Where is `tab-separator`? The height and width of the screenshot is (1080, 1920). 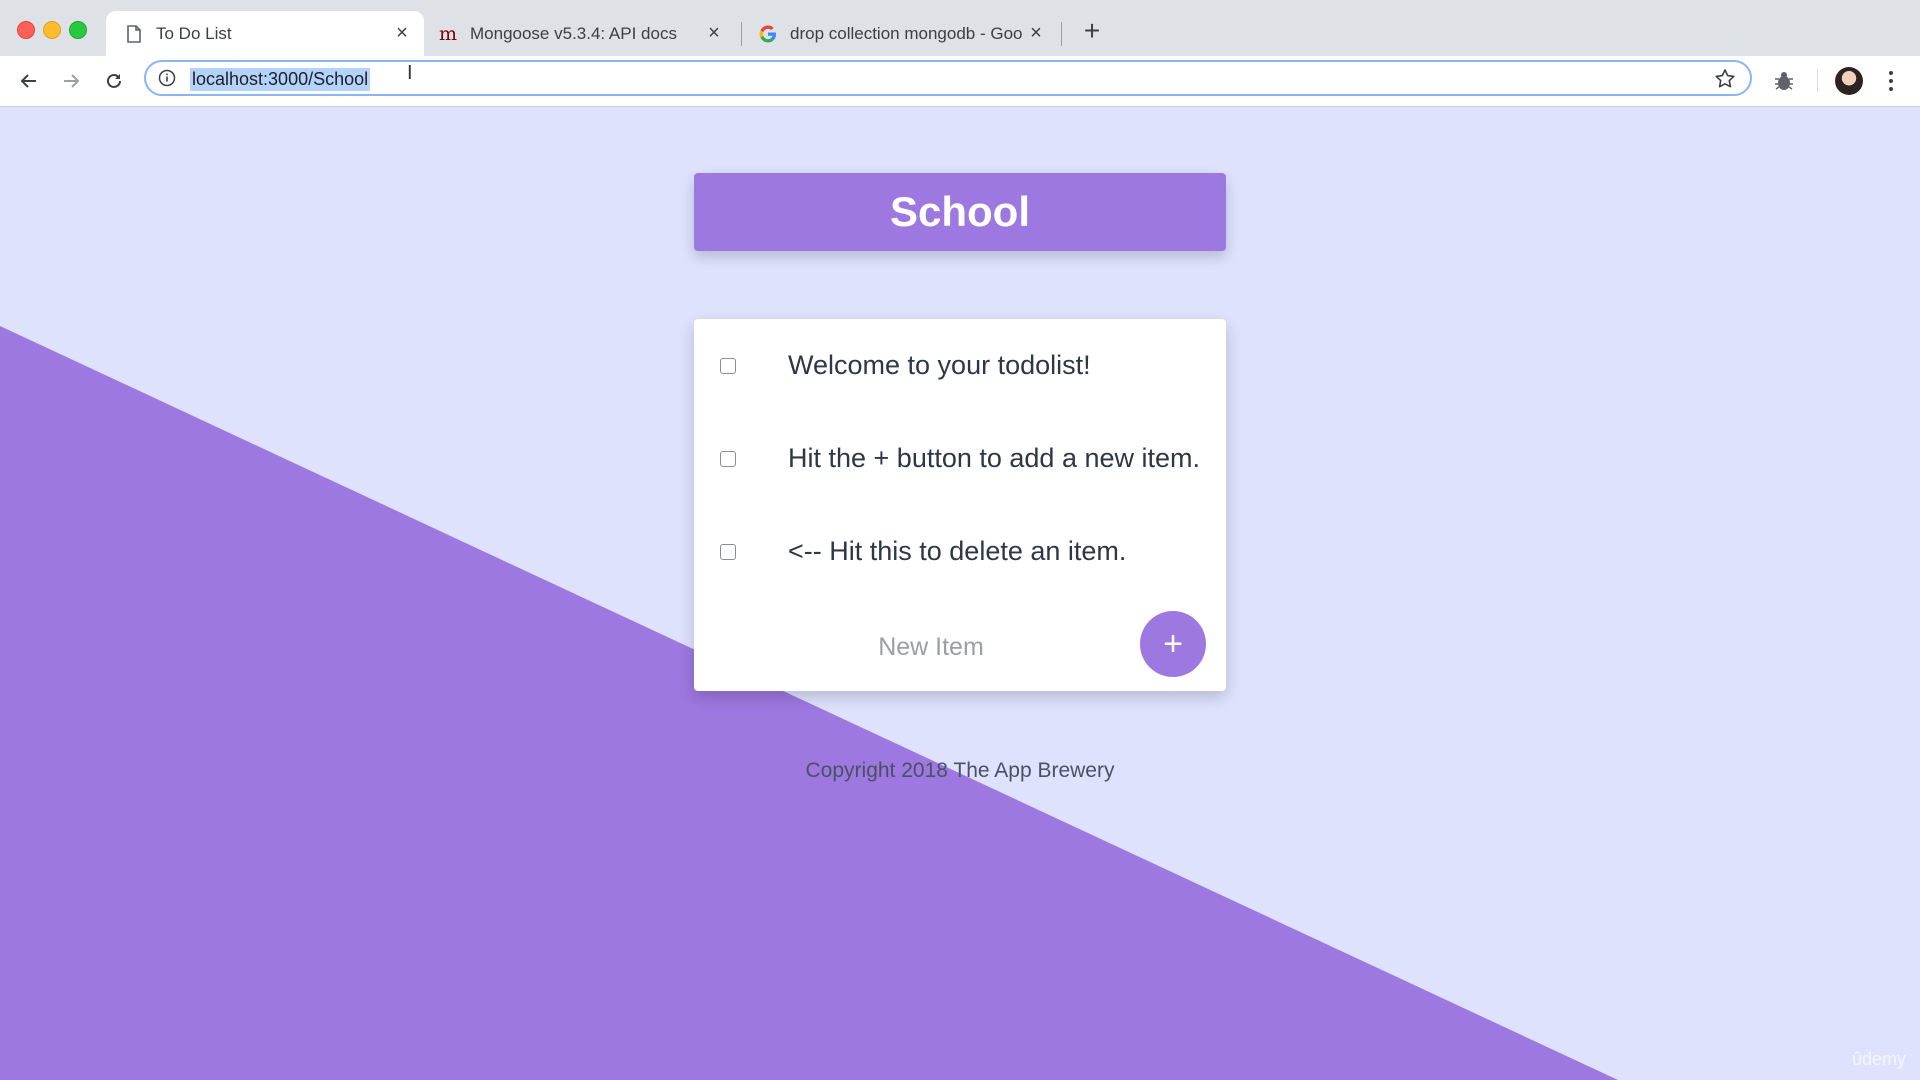 tab-separator is located at coordinates (1061, 34).